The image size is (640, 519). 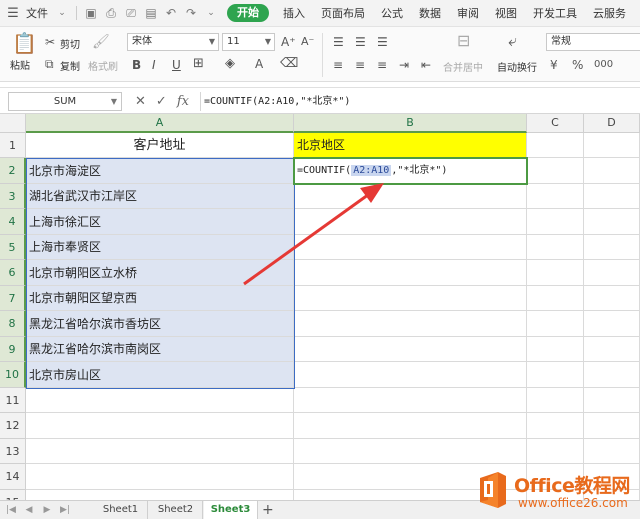 I want to click on formula-input: =COUNTIF(A2:A10,"*北京*"), so click(x=418, y=101).